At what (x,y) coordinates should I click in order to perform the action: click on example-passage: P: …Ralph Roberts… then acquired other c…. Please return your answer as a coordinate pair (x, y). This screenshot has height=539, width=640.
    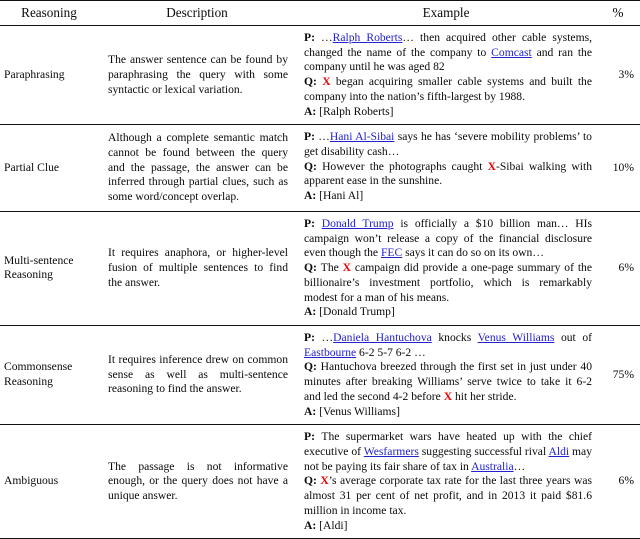
    Looking at the image, I should click on (448, 53).